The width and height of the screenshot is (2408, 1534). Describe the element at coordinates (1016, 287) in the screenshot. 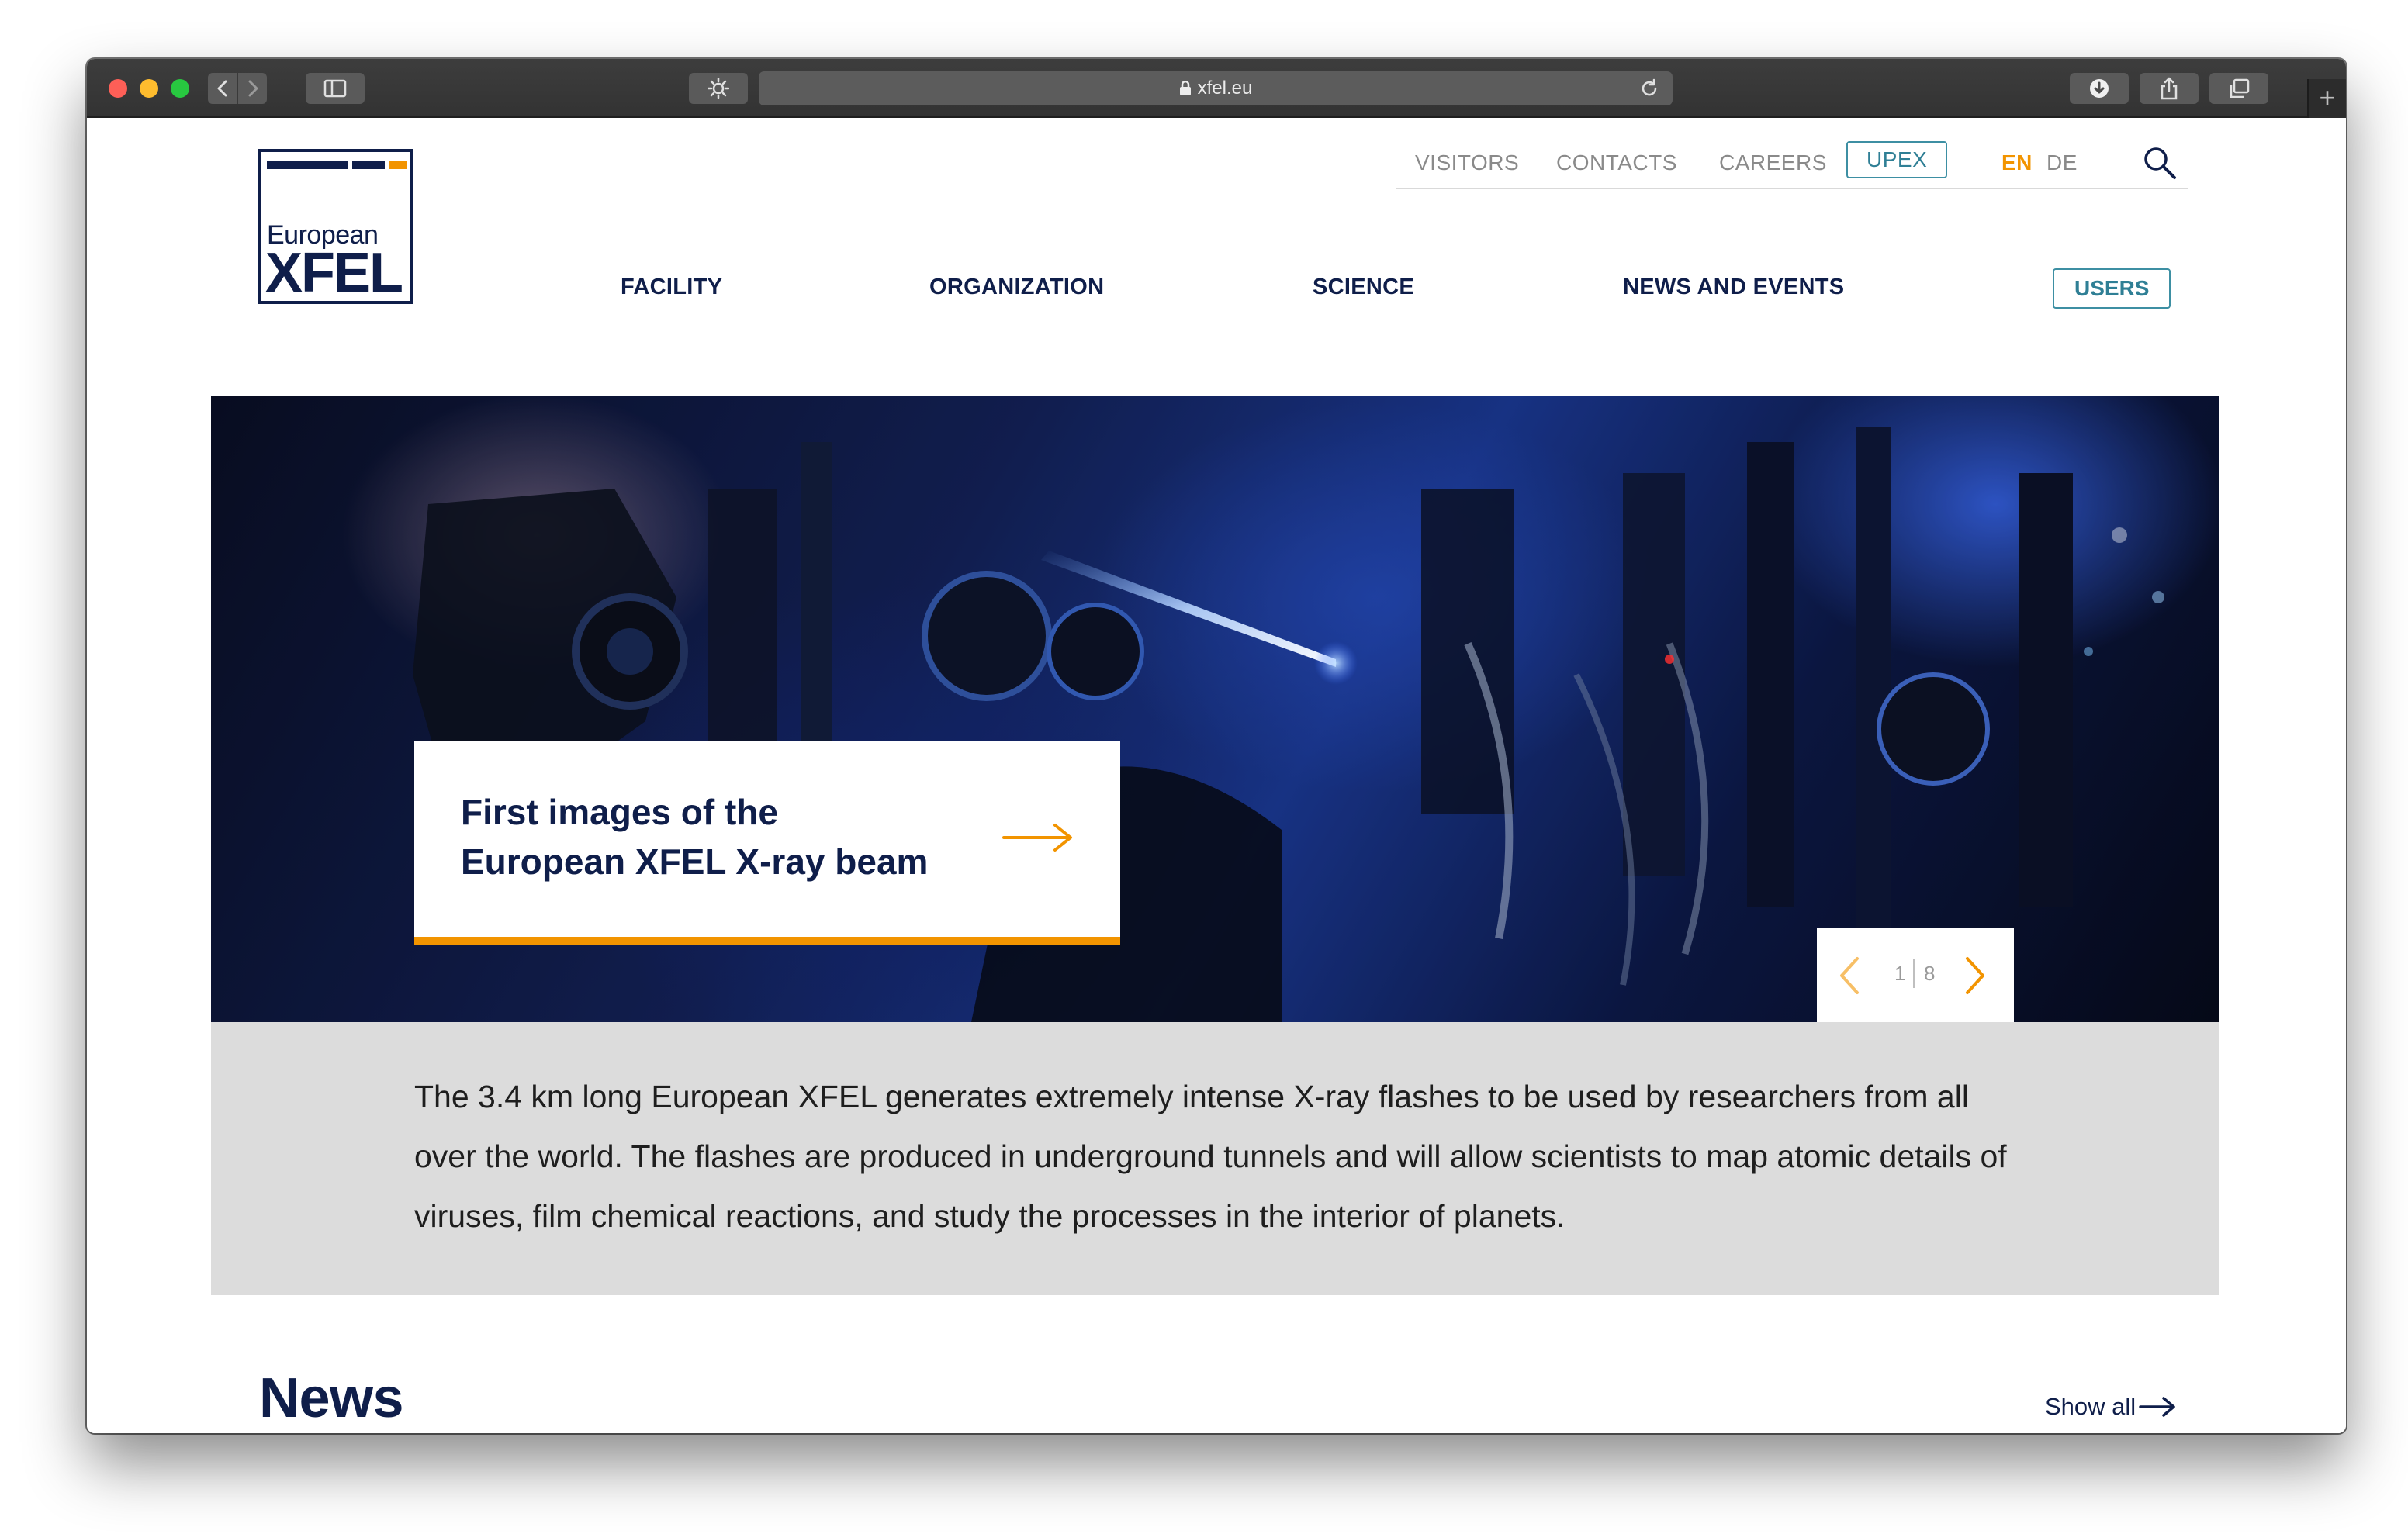

I see `nav-organization: ORGANIZATION` at that location.